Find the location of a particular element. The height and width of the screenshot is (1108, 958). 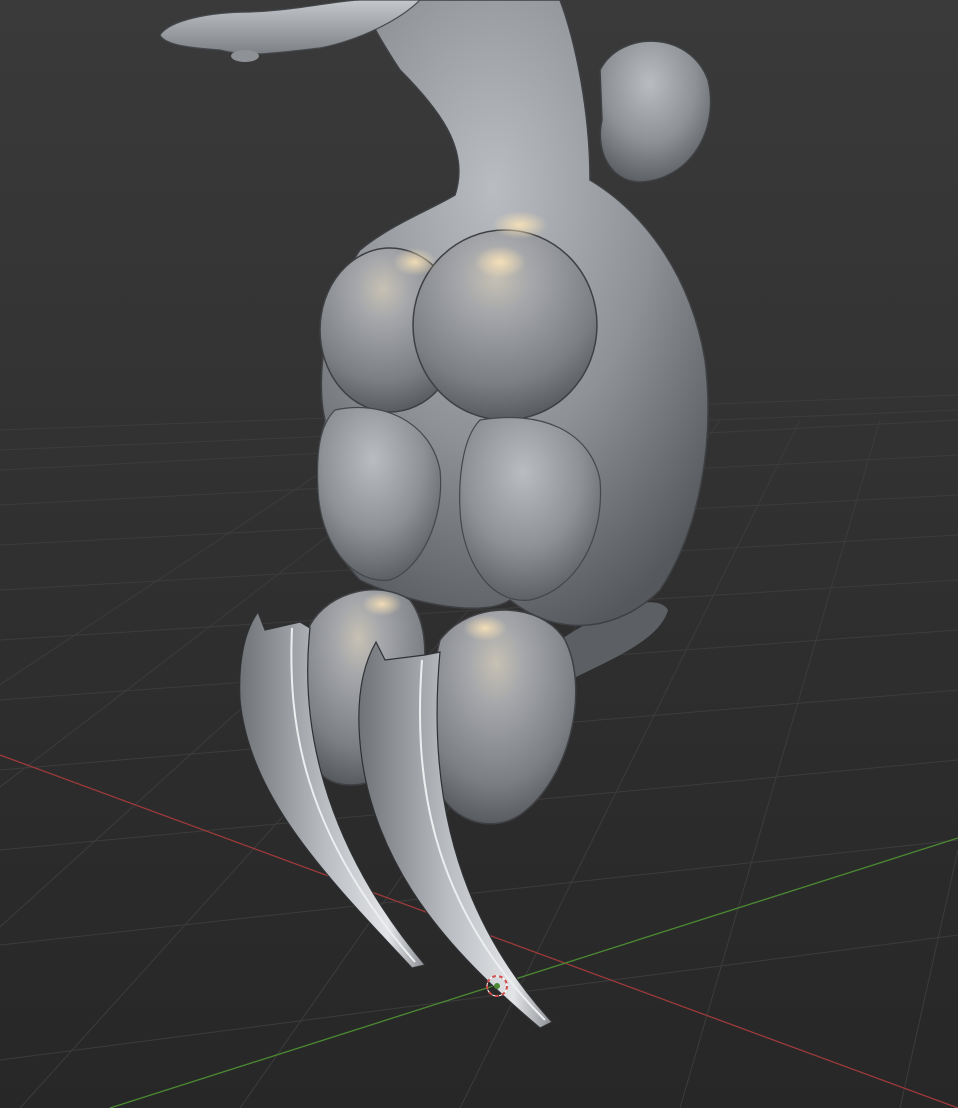

hand is located at coordinates (245, 56).